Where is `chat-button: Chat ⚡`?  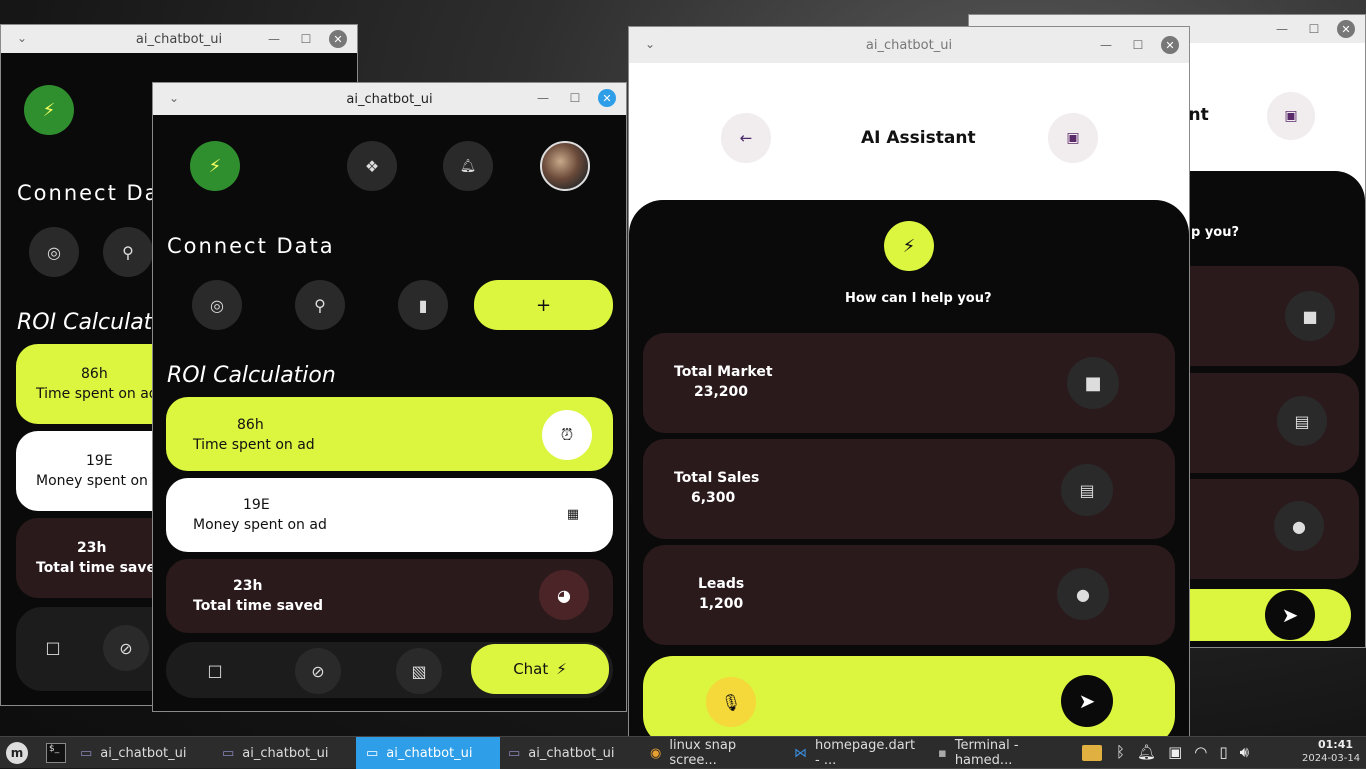 chat-button: Chat ⚡ is located at coordinates (540, 669).